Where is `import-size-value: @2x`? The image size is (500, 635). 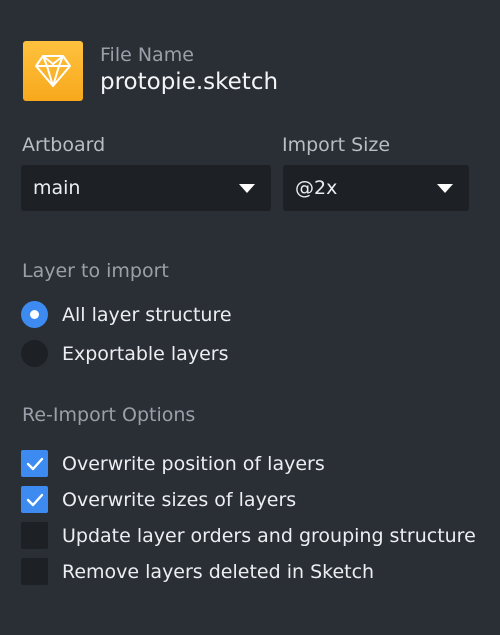 import-size-value: @2x is located at coordinates (316, 188).